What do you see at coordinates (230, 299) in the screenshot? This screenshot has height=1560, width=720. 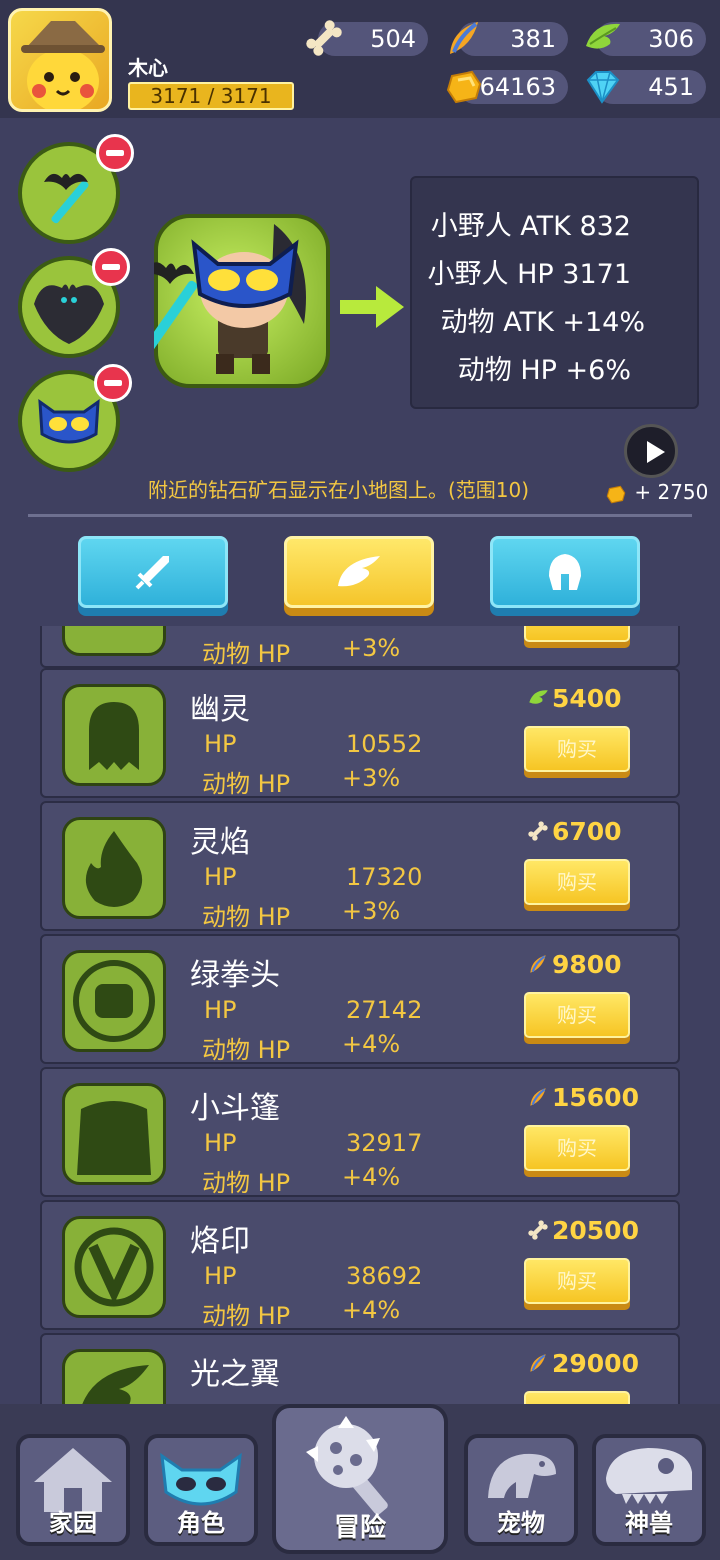 I see `hero-character-icon` at bounding box center [230, 299].